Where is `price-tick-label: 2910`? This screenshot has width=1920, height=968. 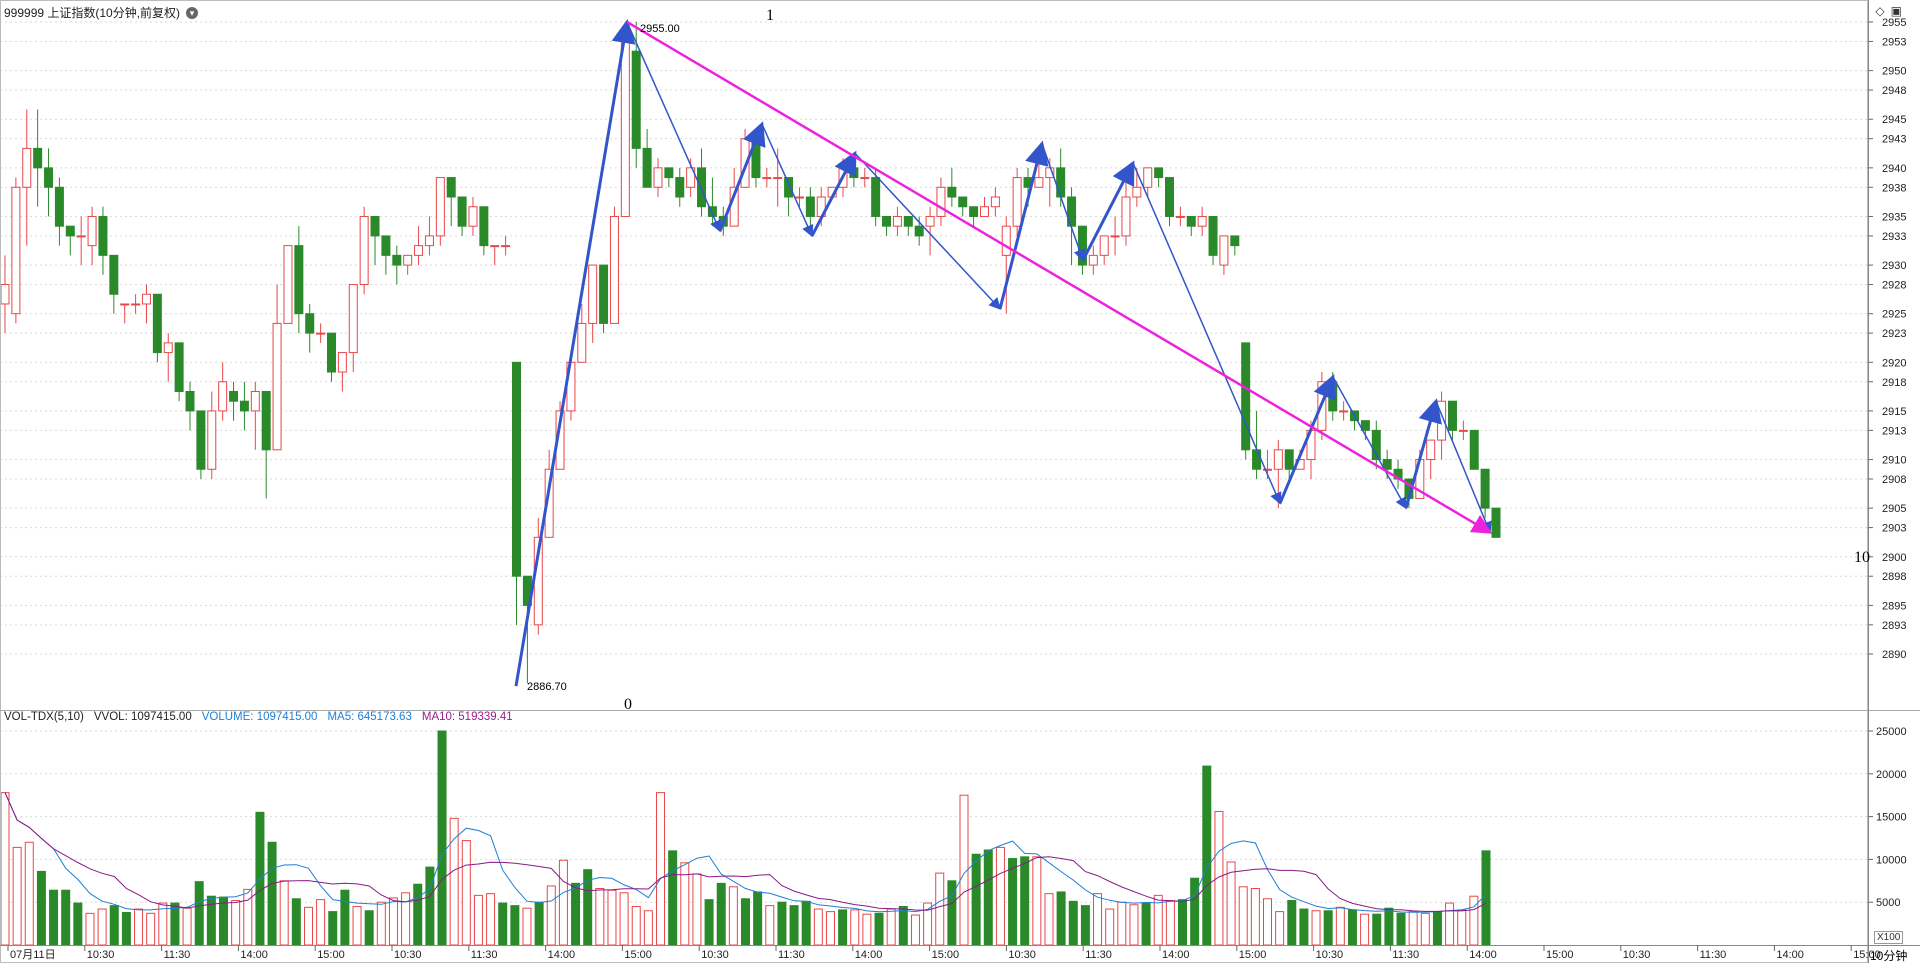
price-tick-label: 2910 is located at coordinates (1894, 461).